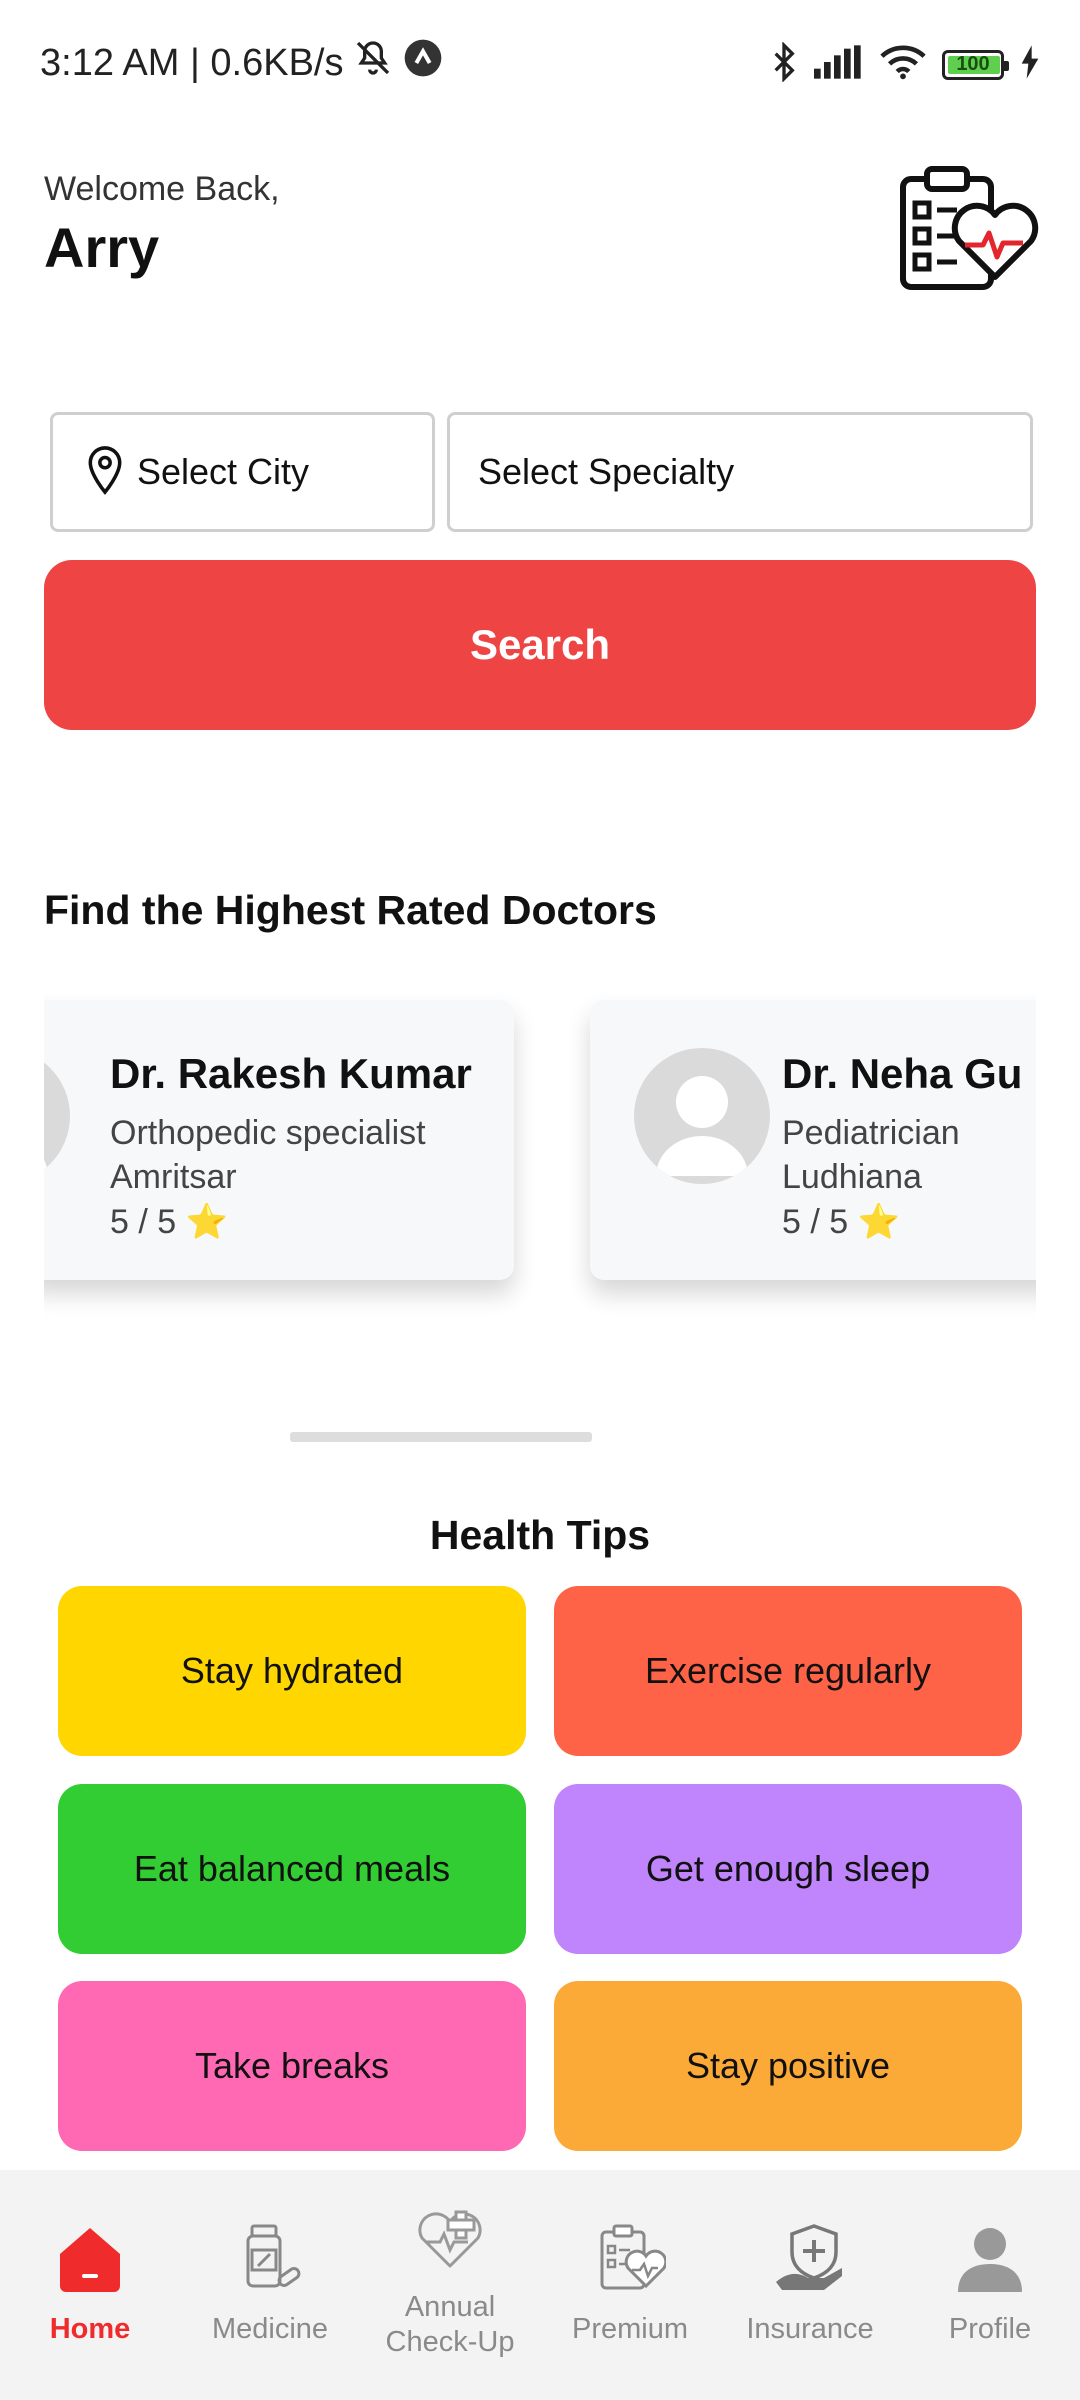 This screenshot has width=1080, height=2400. I want to click on specialty-select: Select Specialty, so click(740, 472).